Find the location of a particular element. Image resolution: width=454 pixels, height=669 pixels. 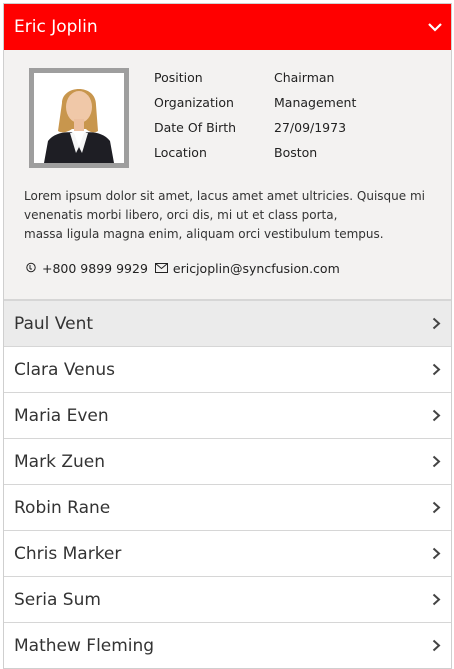

accordion-item-maria-even: Maria Even is located at coordinates (227, 415).